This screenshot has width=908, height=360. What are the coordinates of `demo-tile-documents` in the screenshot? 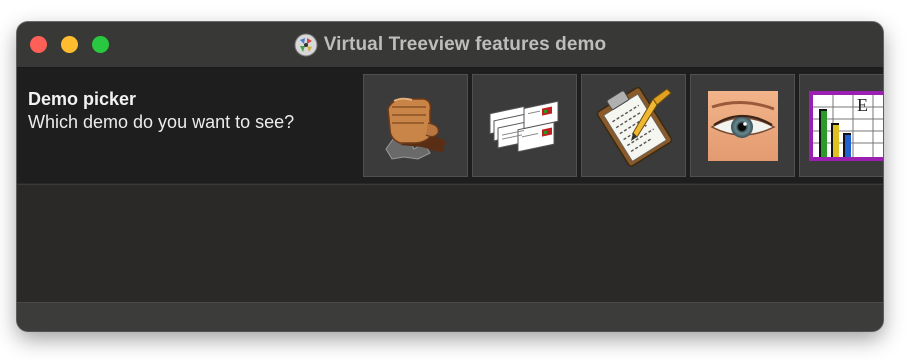 It's located at (524, 125).